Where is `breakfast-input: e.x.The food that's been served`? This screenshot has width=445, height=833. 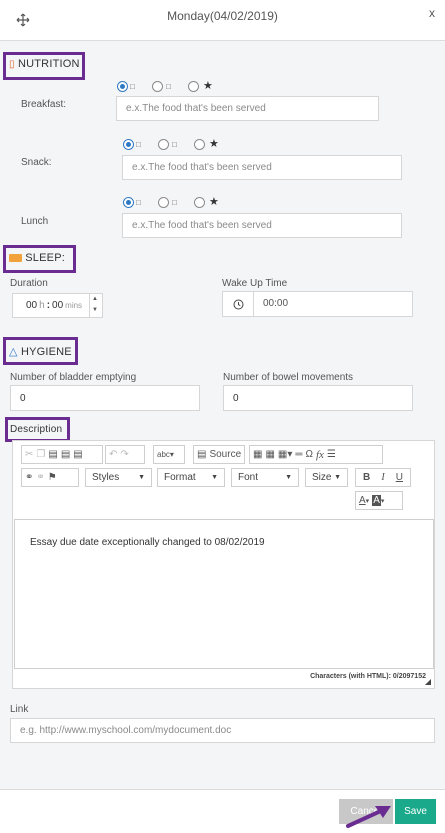 breakfast-input: e.x.The food that's been served is located at coordinates (247, 108).